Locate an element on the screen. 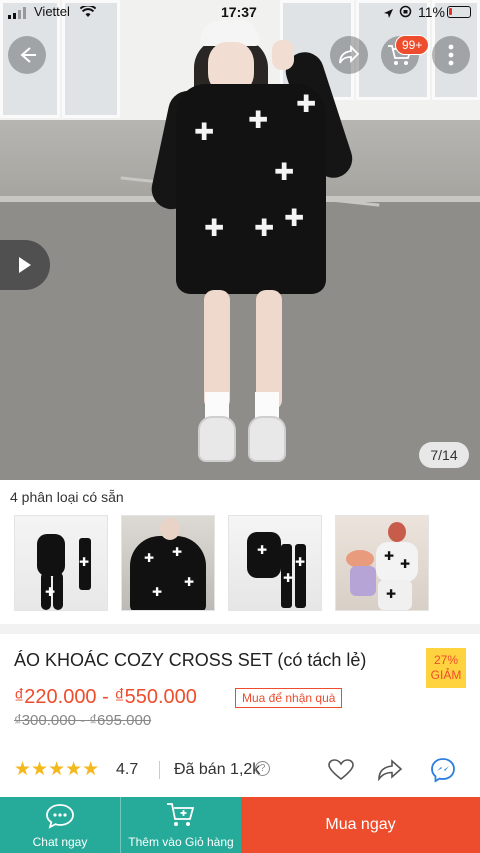 Image resolution: width=480 pixels, height=853 pixels. messenger-icon is located at coordinates (443, 770).